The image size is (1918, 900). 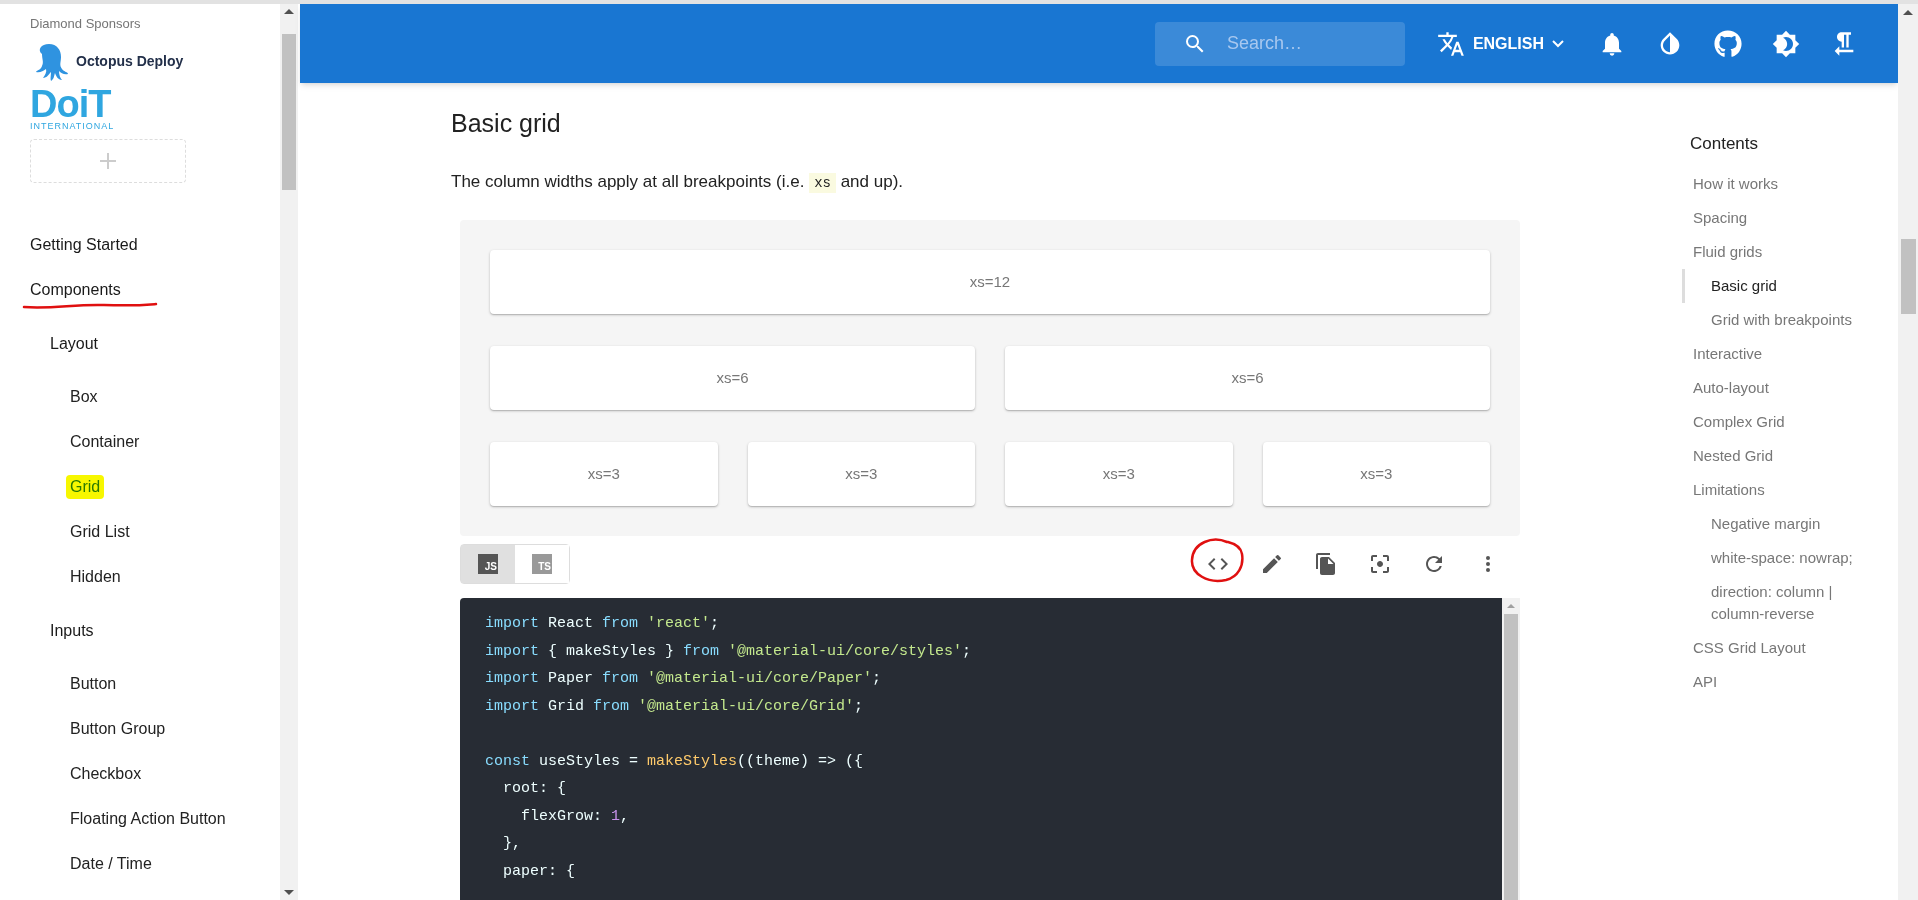 What do you see at coordinates (1725, 144) in the screenshot?
I see `toc-title: Contents` at bounding box center [1725, 144].